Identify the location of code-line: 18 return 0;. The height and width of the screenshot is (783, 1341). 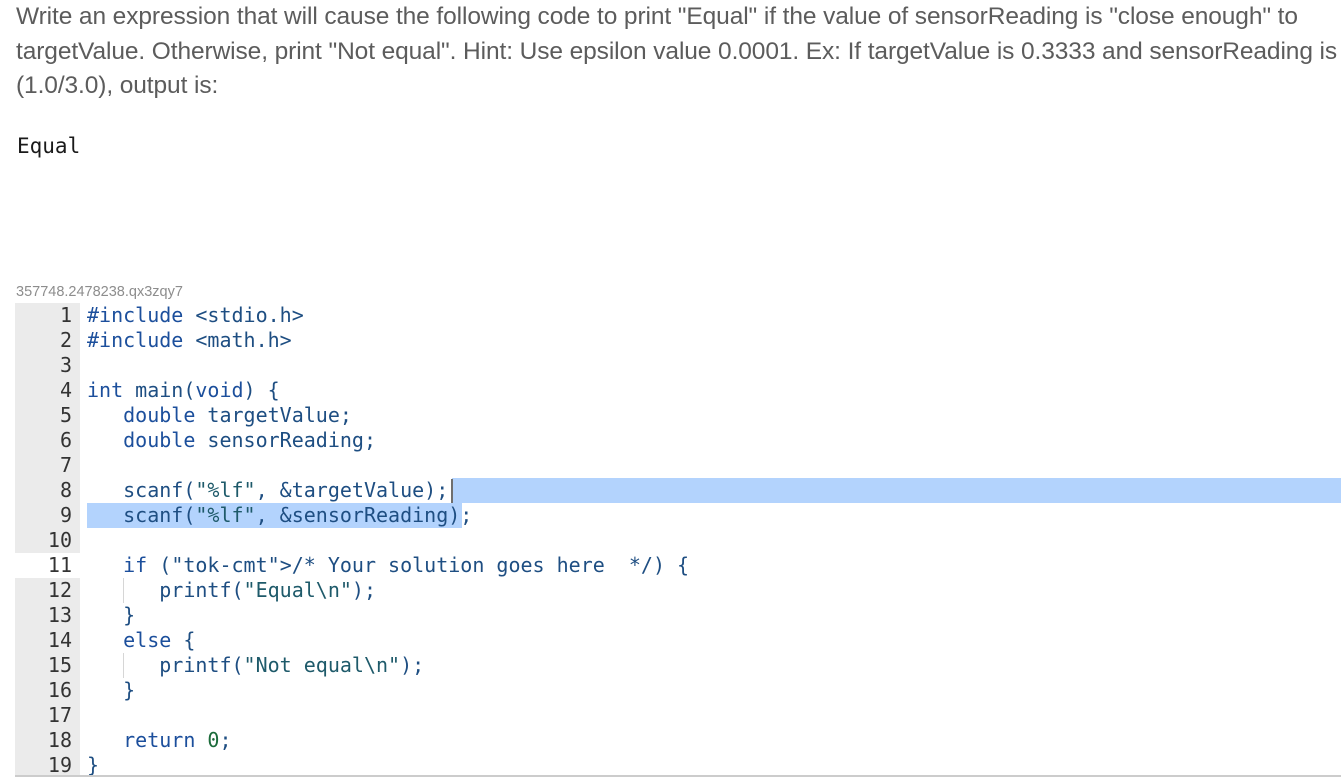
(678, 740).